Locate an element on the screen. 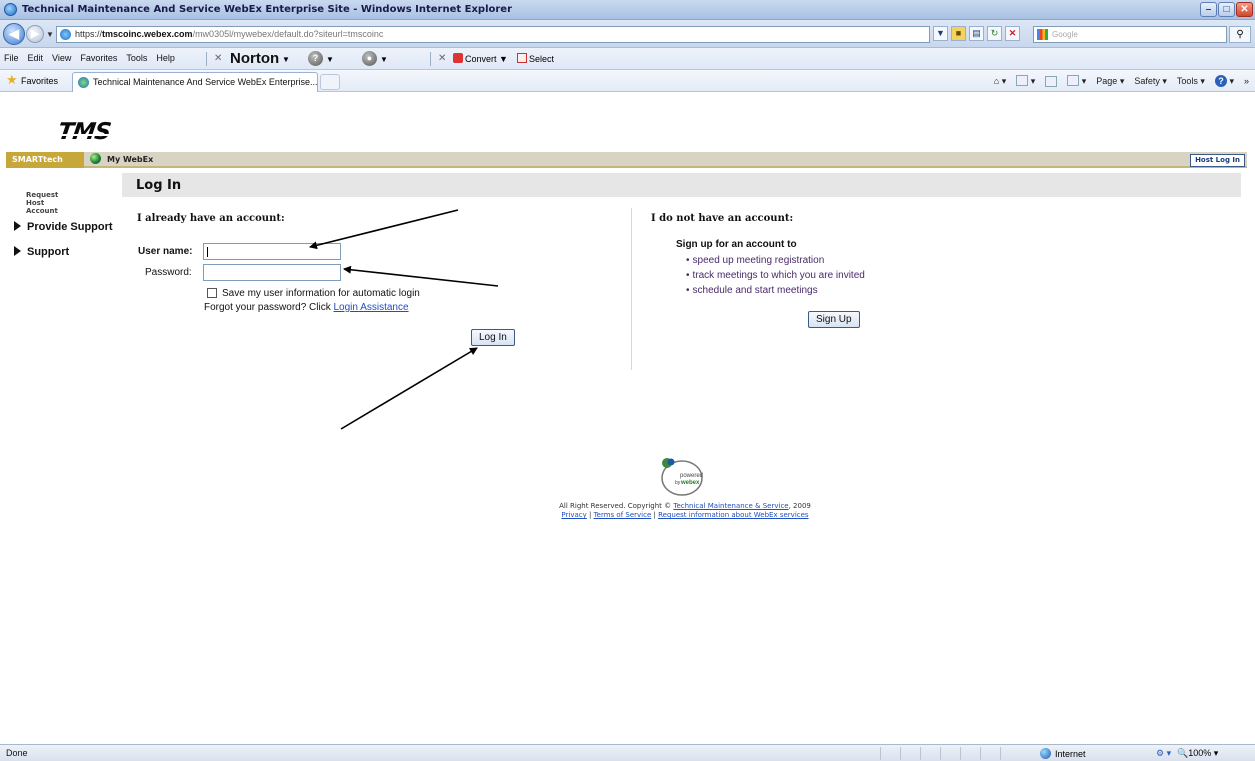 This screenshot has width=1255, height=761. stop-icon: ✕ is located at coordinates (1012, 33).